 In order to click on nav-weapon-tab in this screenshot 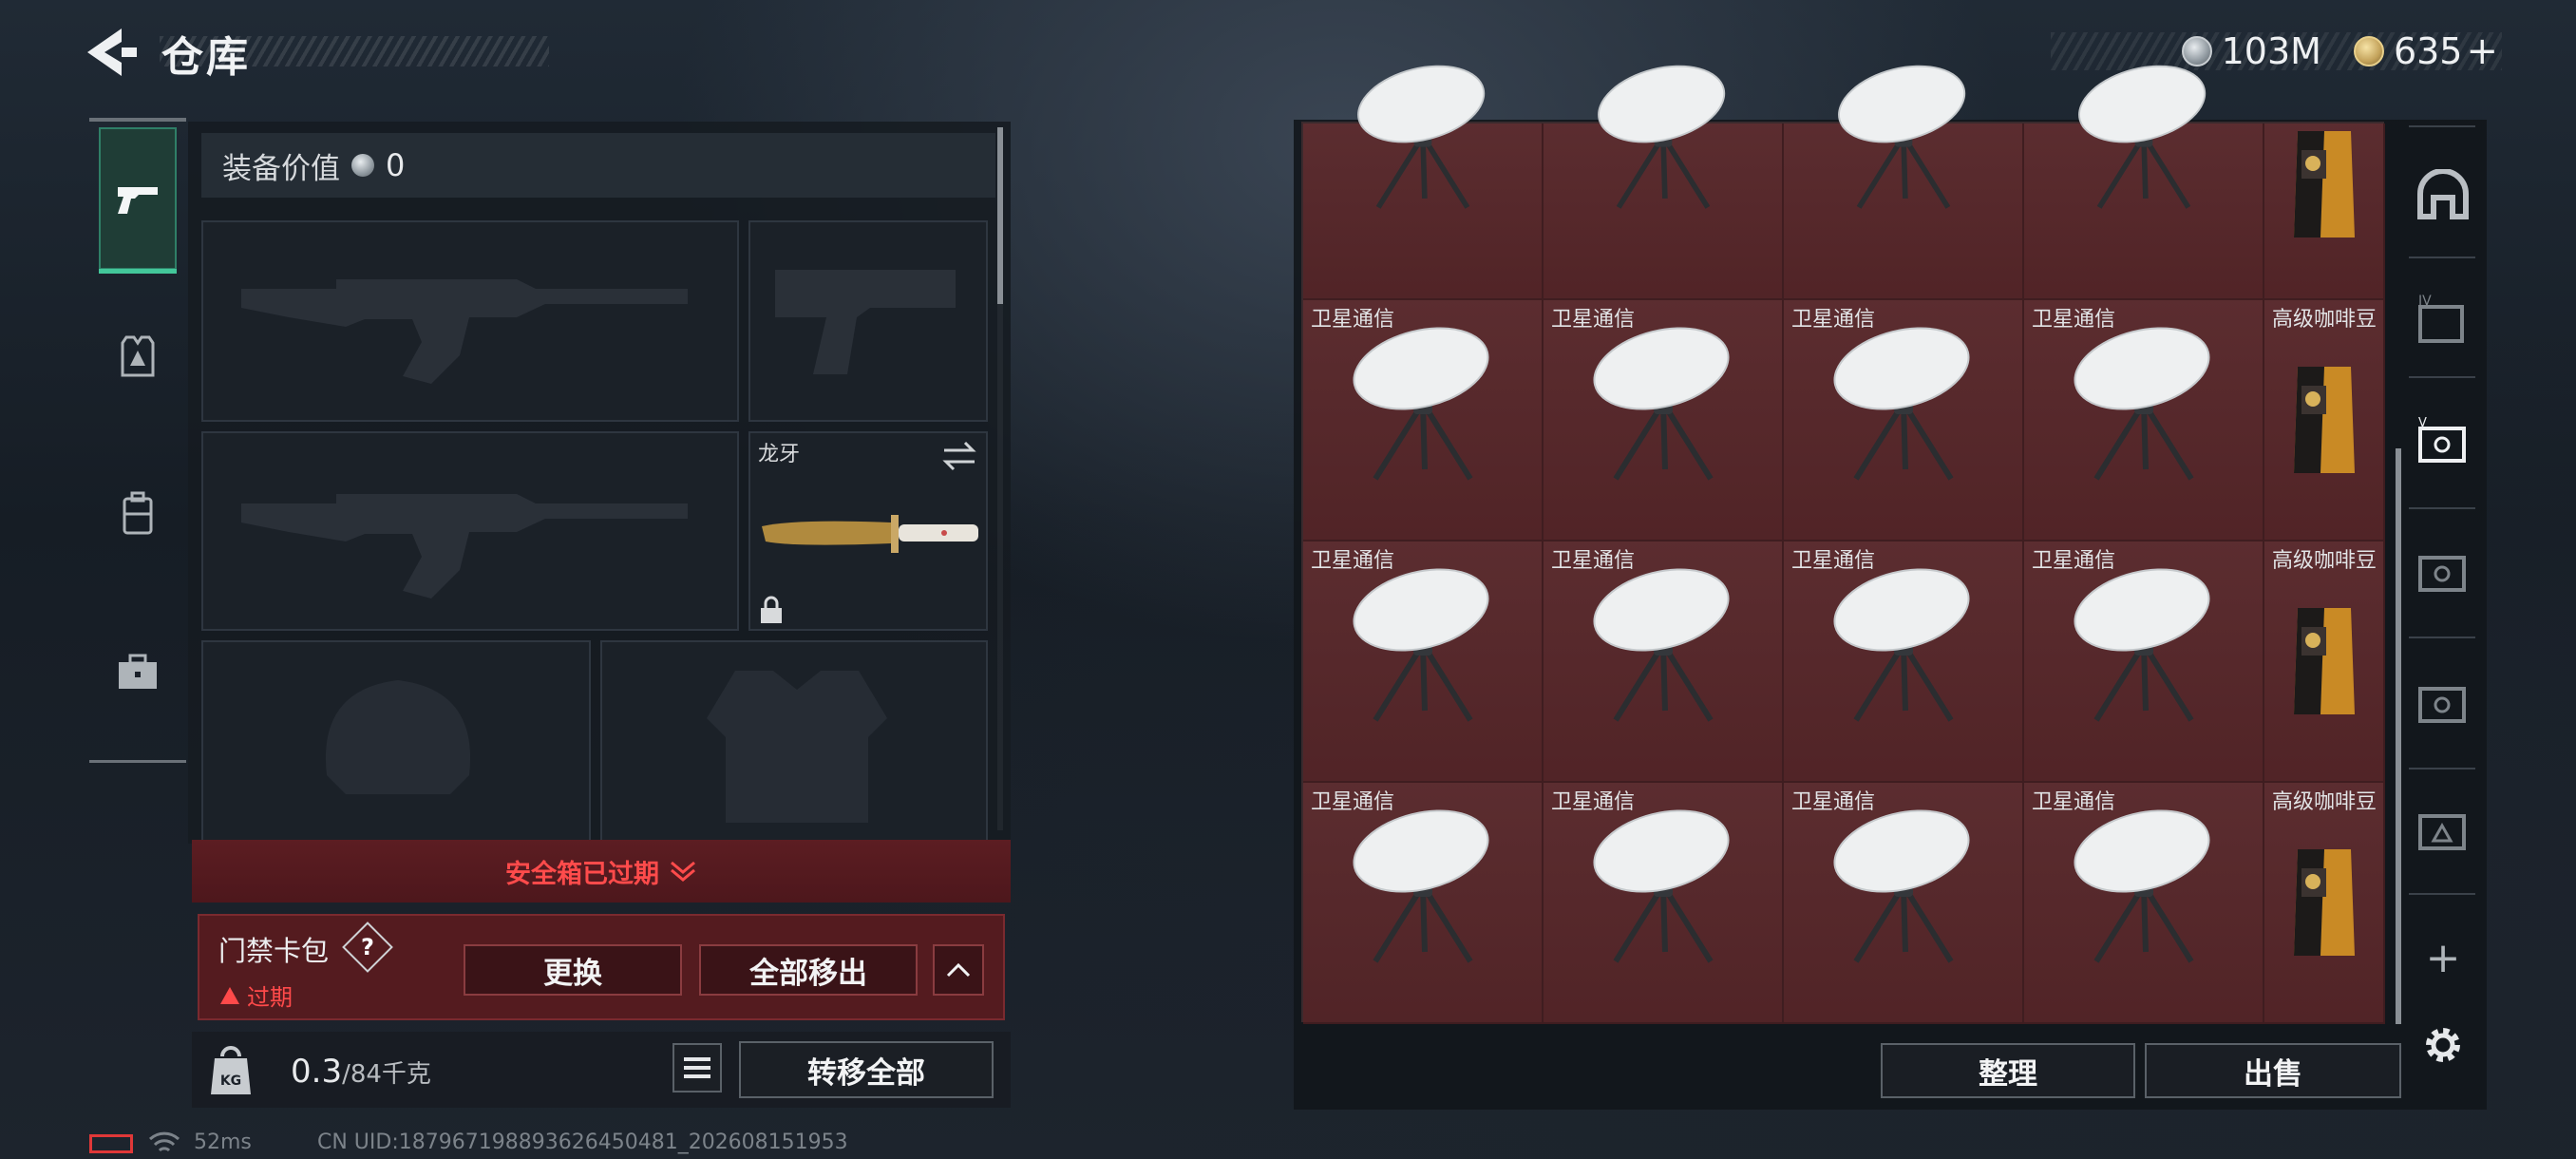, I will do `click(138, 200)`.